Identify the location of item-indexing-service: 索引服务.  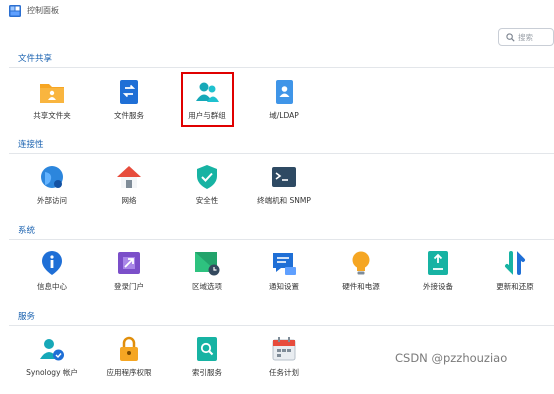
(207, 365).